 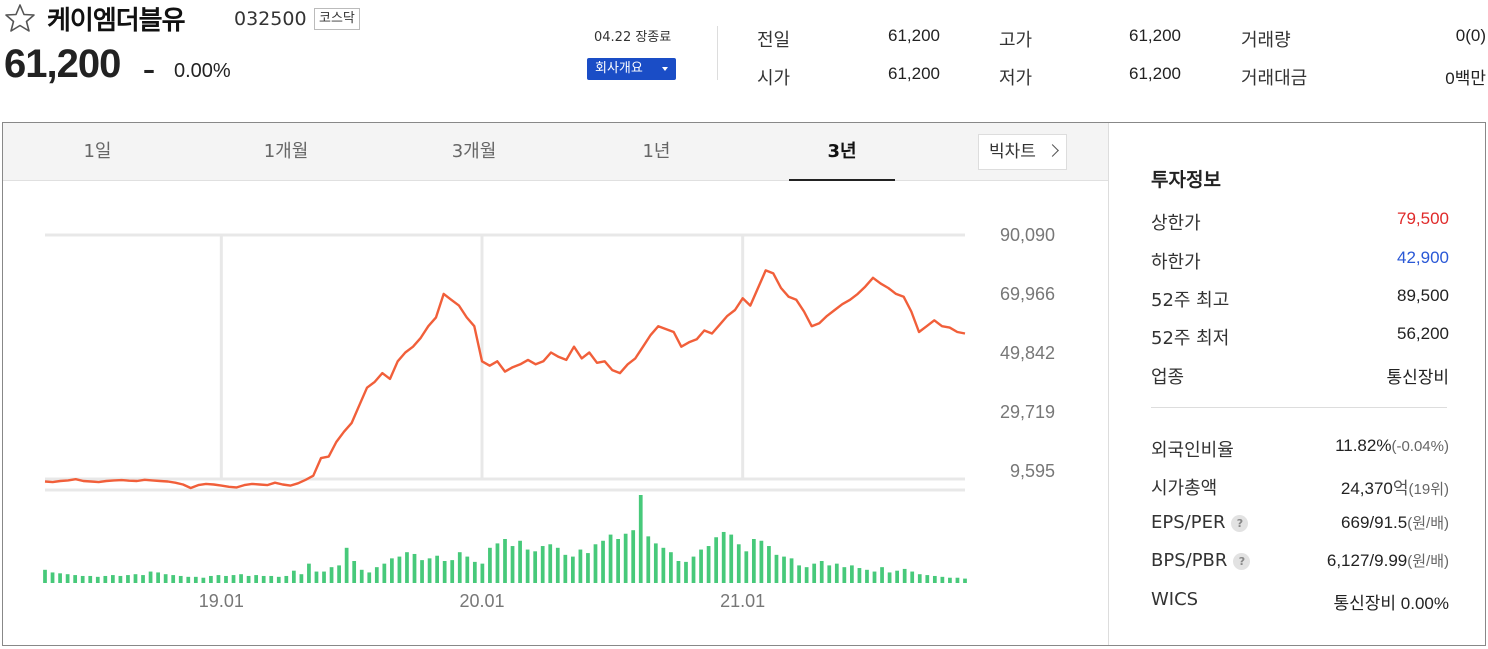 I want to click on market-cap-unit: 억, so click(x=1400, y=488).